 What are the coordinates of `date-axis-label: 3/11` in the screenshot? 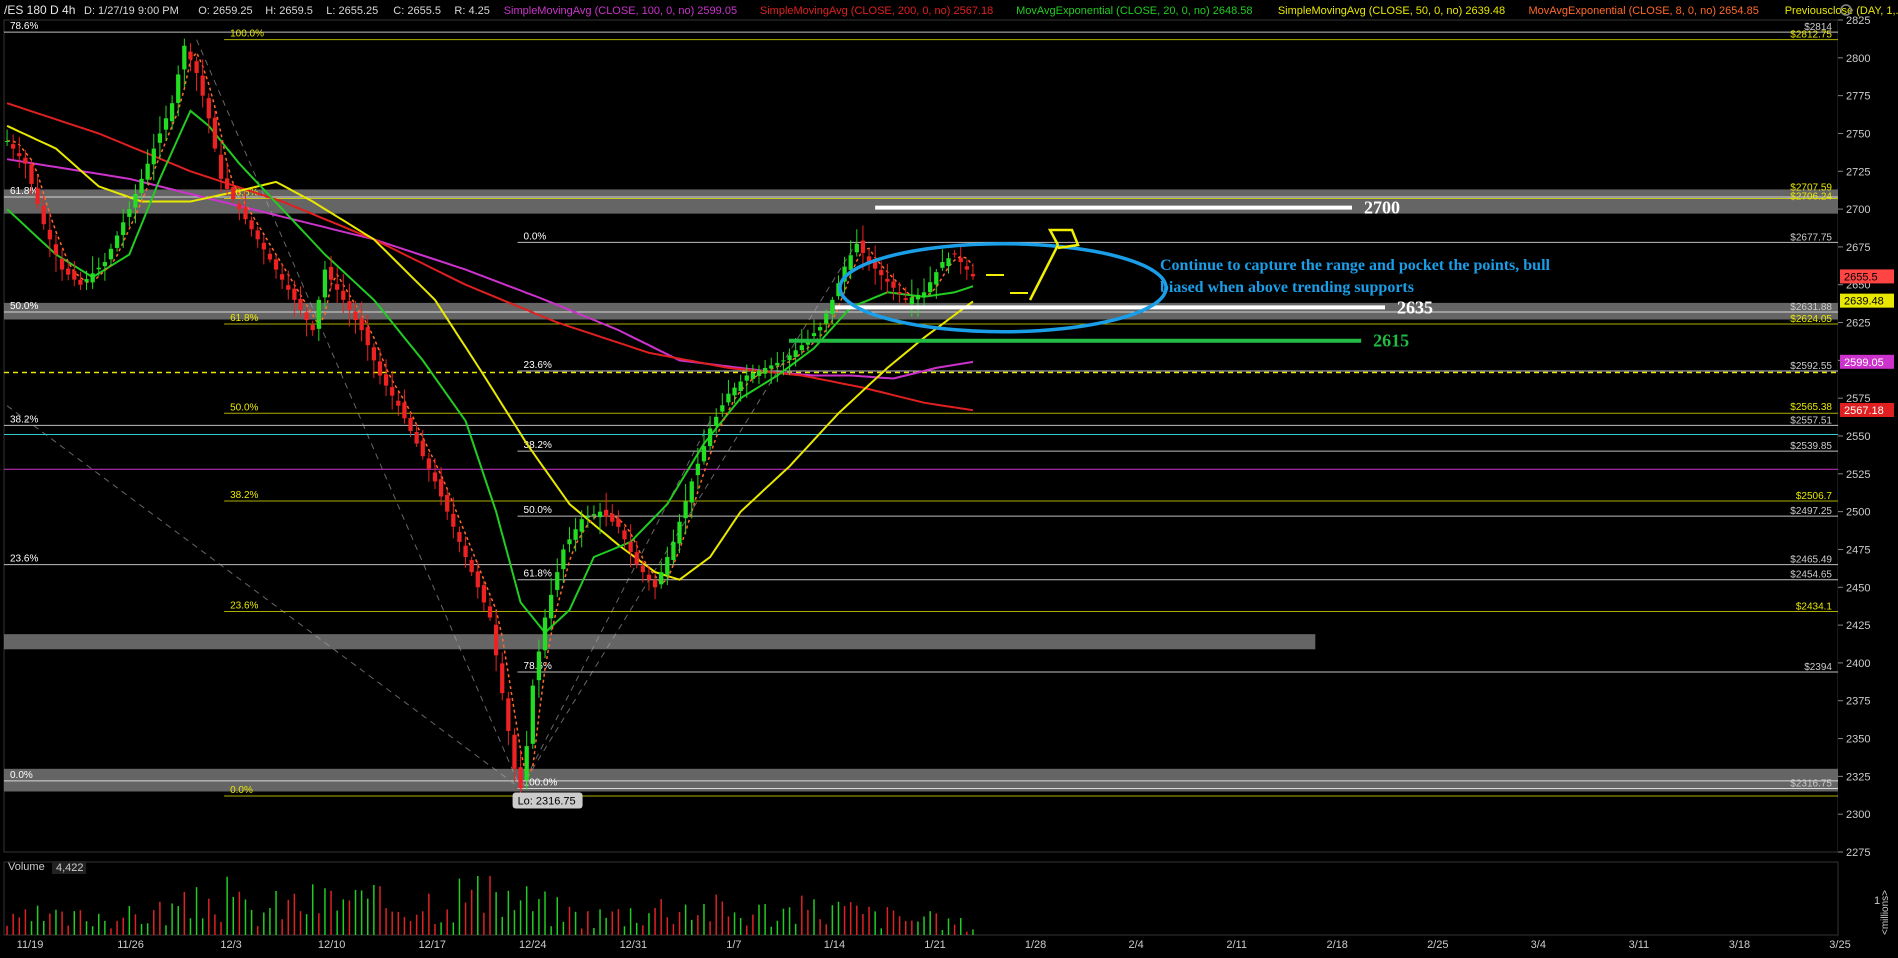 It's located at (1639, 945).